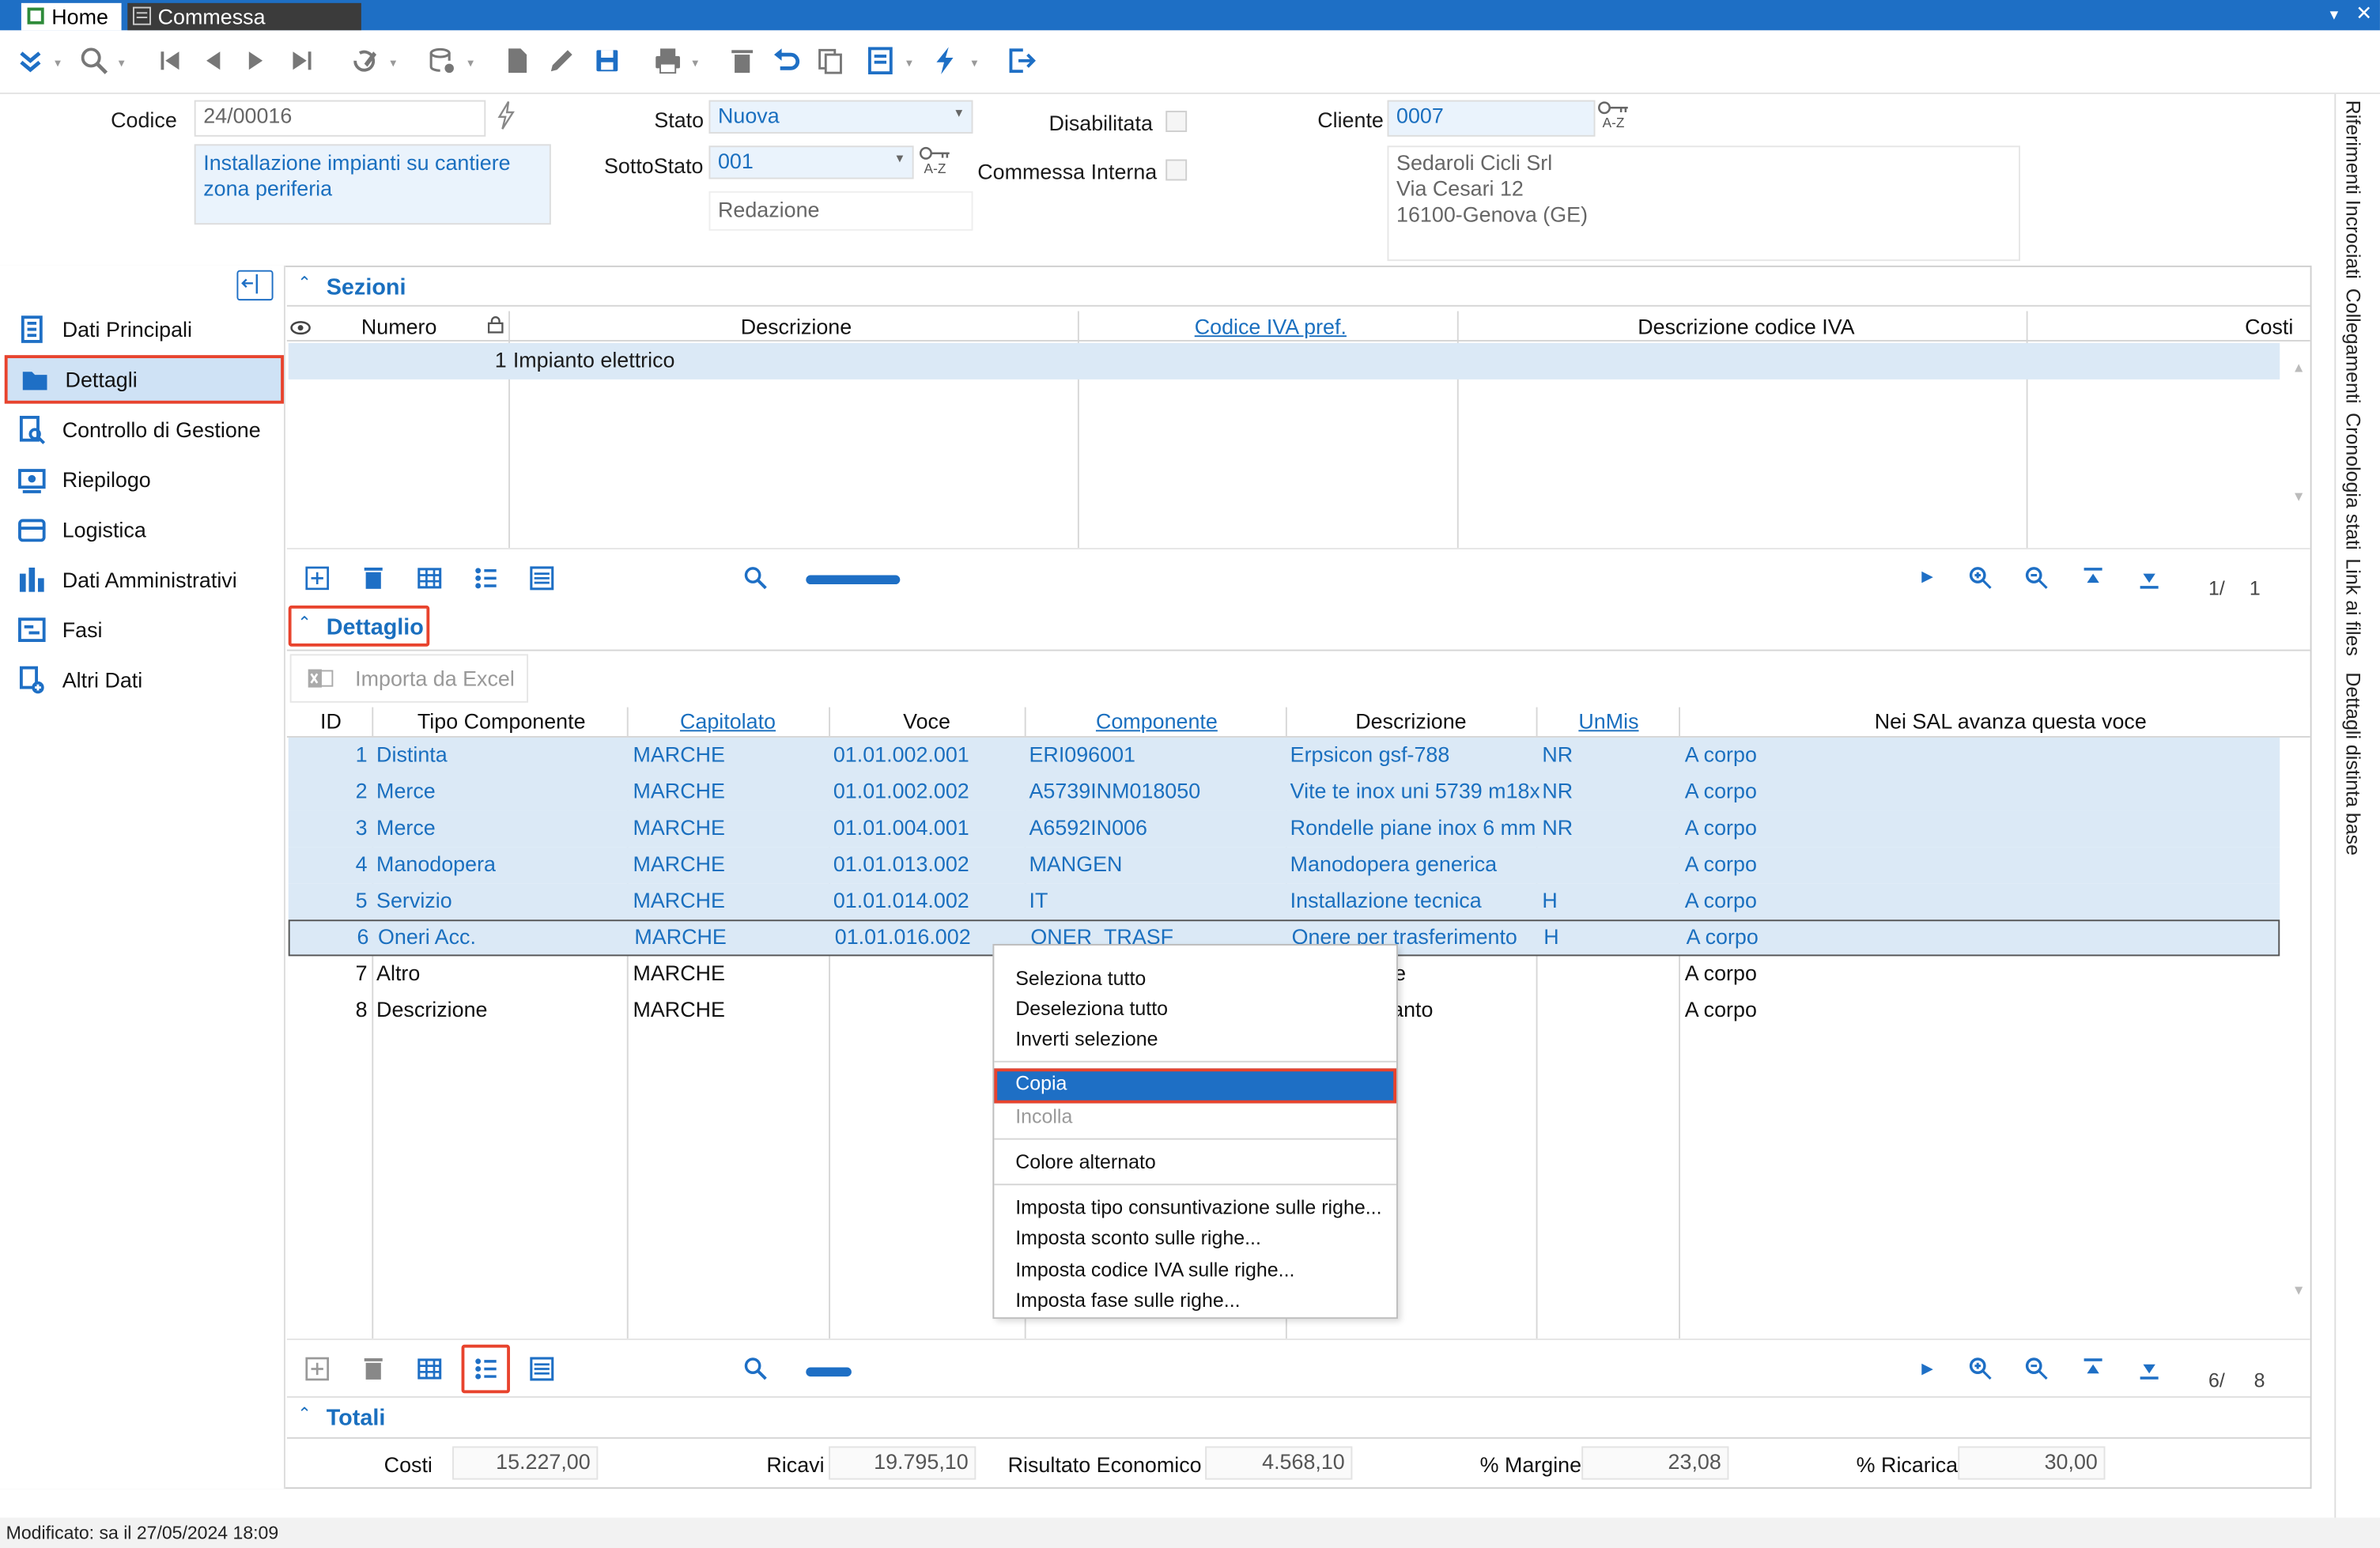 The width and height of the screenshot is (2380, 1548). Describe the element at coordinates (2363, 14) in the screenshot. I see `close-icon: ✕` at that location.